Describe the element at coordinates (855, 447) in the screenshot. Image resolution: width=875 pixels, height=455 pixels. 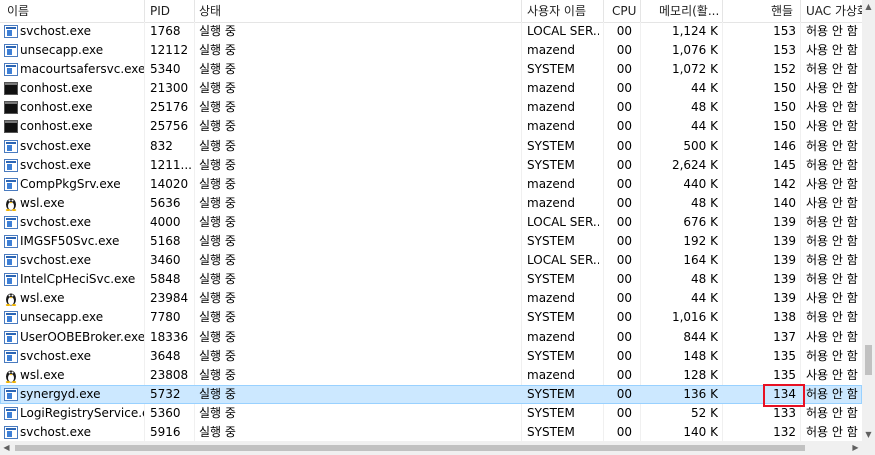
I see `scroll-right-icon: ▶` at that location.